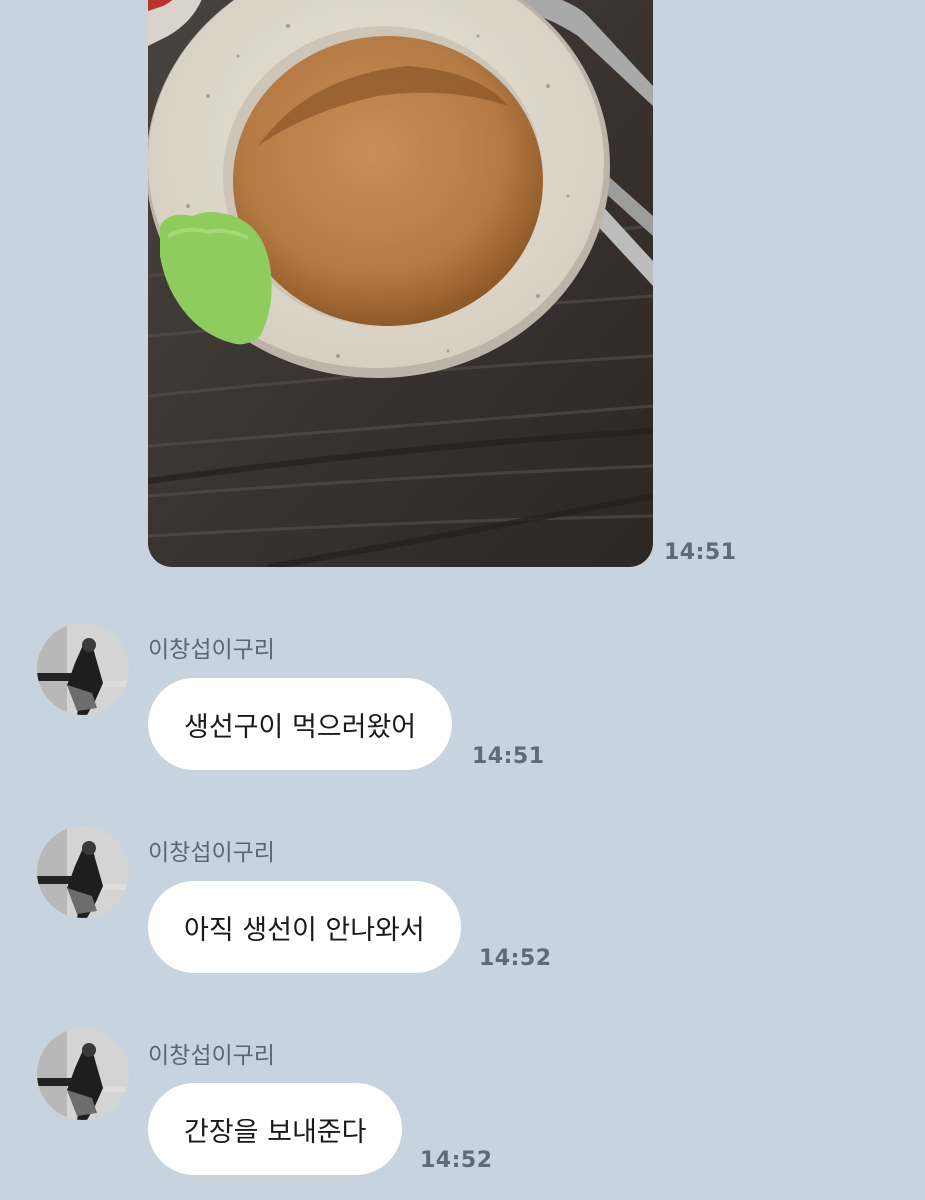  I want to click on message-time: 14:51, so click(508, 756).